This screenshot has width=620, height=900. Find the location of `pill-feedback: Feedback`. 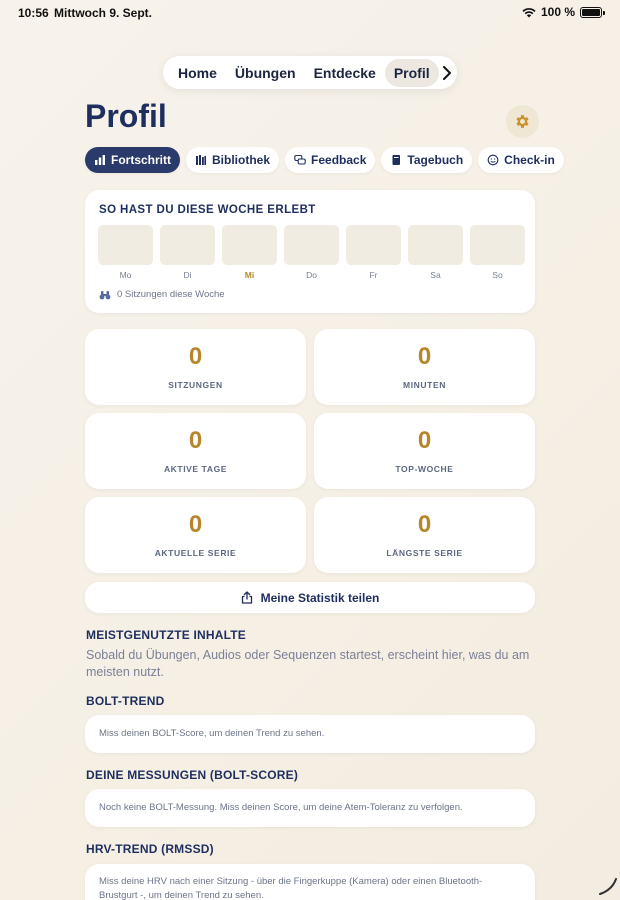

pill-feedback: Feedback is located at coordinates (330, 160).